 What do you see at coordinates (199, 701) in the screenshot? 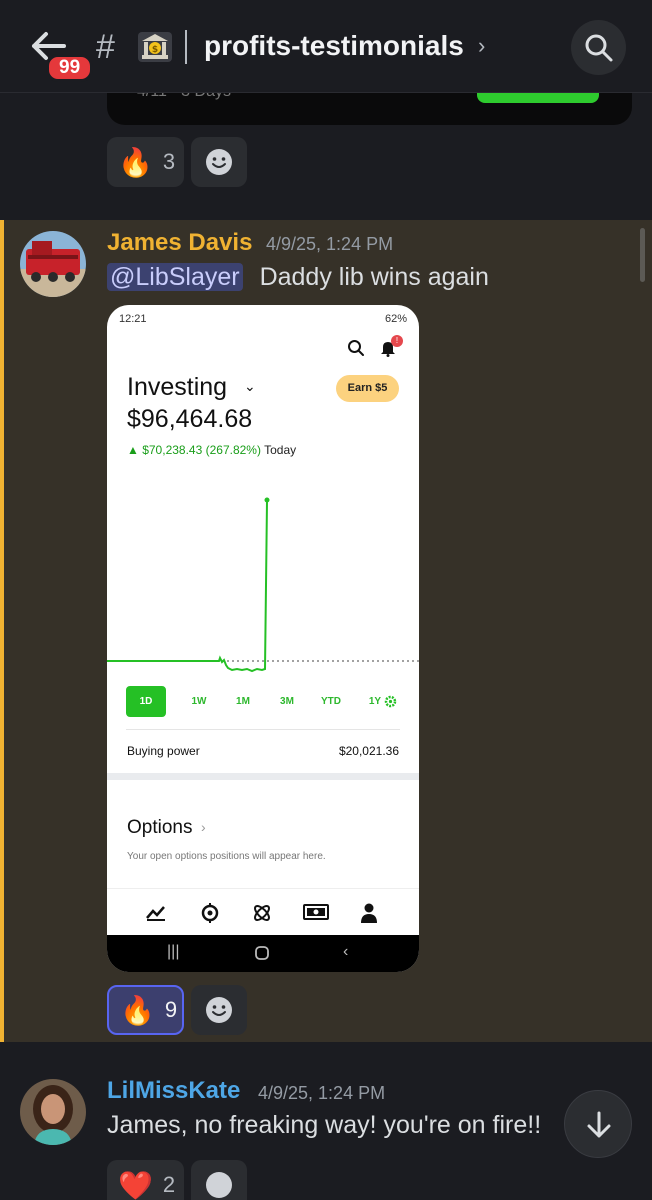
I see `range-1w: 1W` at bounding box center [199, 701].